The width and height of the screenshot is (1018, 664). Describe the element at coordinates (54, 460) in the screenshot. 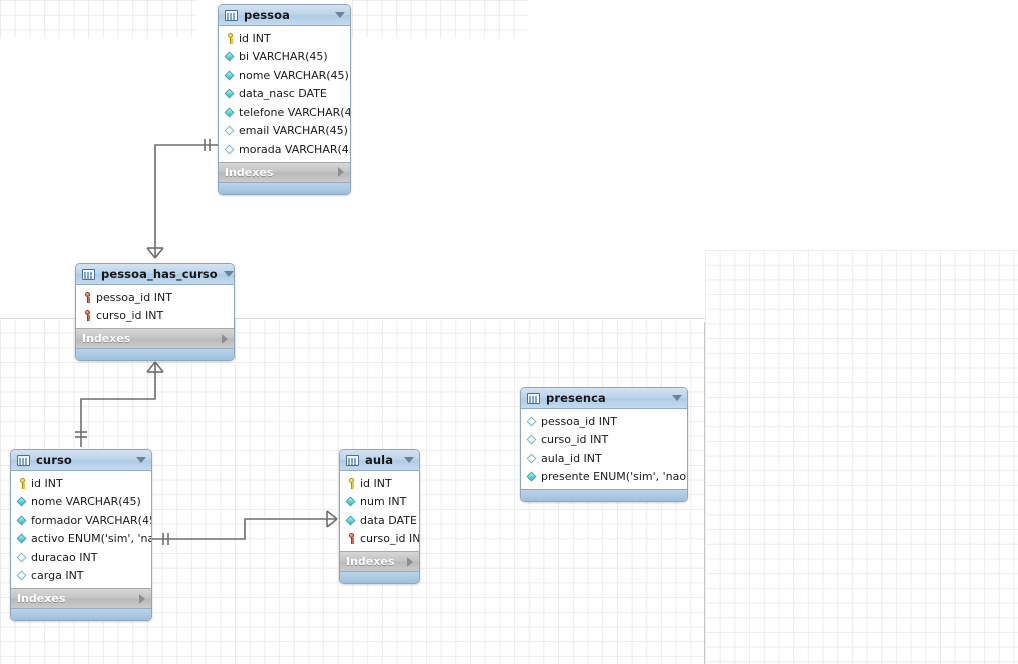

I see `table-title-curso: curso` at that location.